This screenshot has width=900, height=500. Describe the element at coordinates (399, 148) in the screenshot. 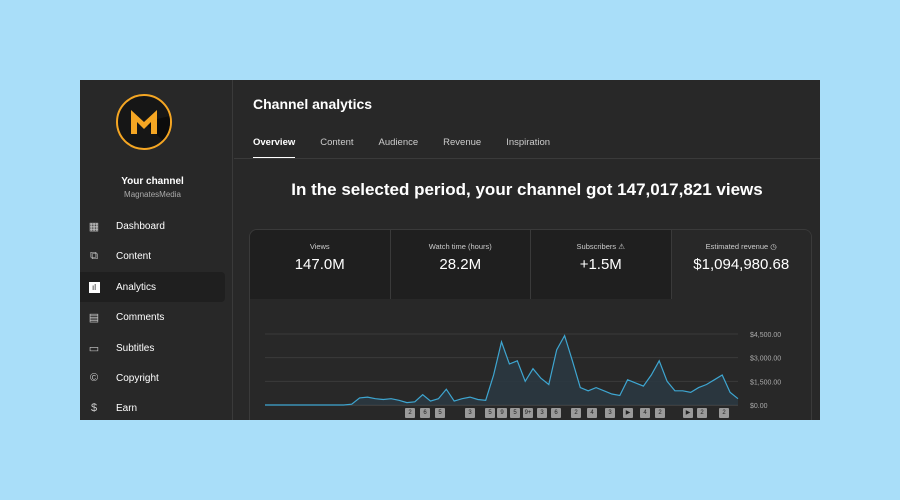

I see `tab-audience: Audience` at that location.